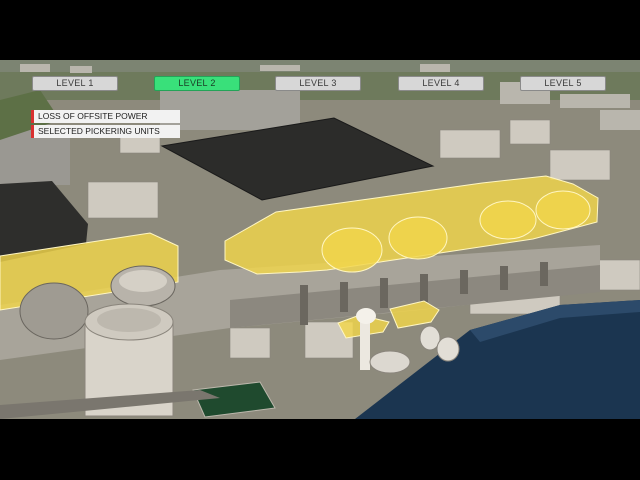  I want to click on level-5-tab: LEVEL 5, so click(563, 83).